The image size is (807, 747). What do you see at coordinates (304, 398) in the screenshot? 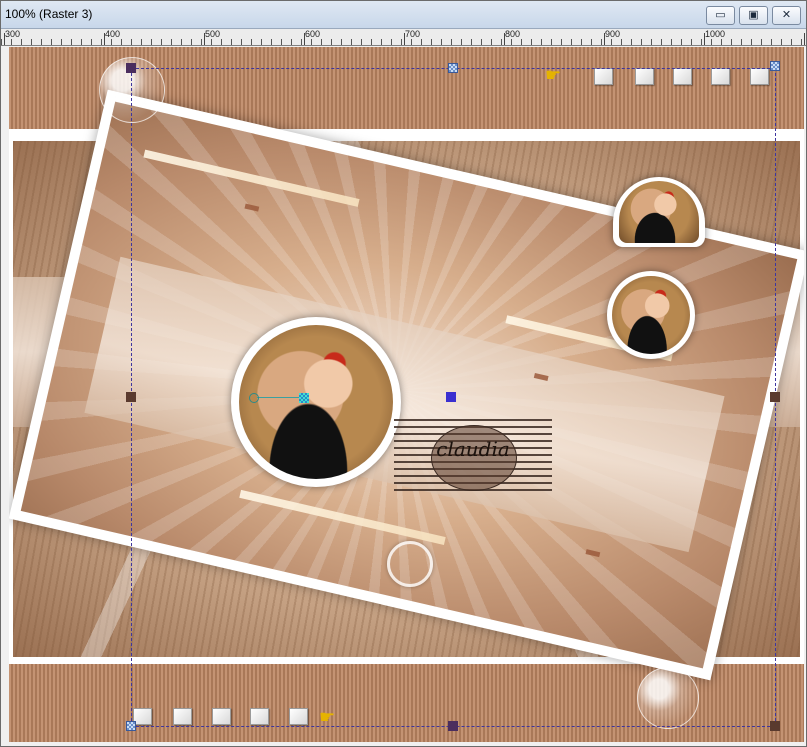
I see `pivot-handle` at bounding box center [304, 398].